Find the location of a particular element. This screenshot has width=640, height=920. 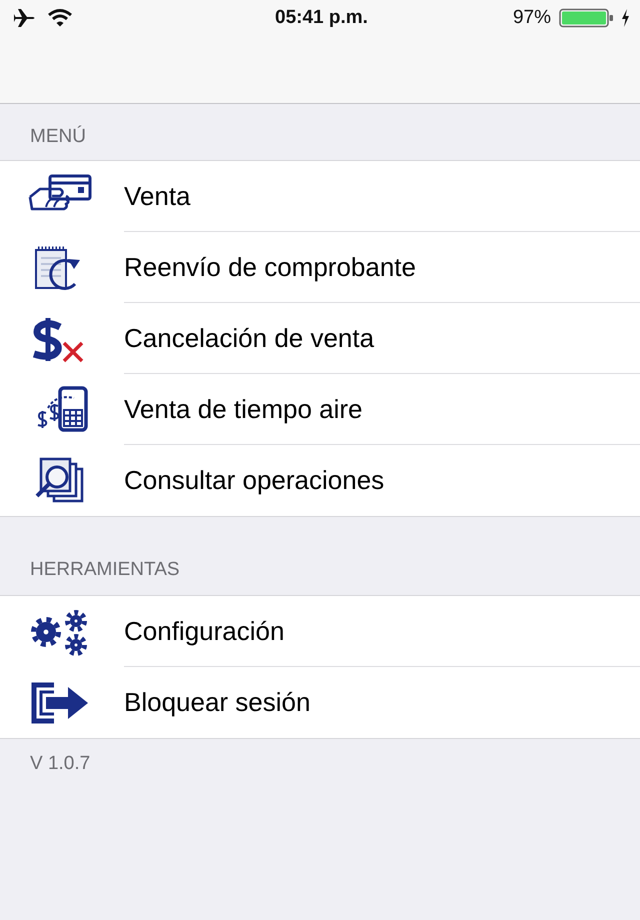

section-header: MENÚ is located at coordinates (58, 136).